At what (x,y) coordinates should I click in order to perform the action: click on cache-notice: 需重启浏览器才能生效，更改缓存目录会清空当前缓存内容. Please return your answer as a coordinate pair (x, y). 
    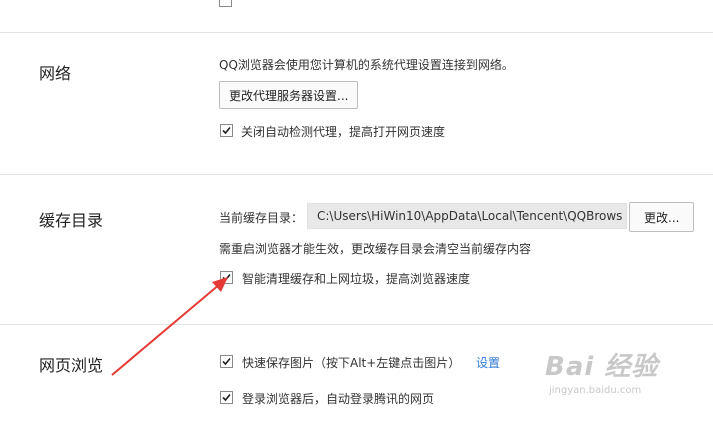
    Looking at the image, I should click on (375, 249).